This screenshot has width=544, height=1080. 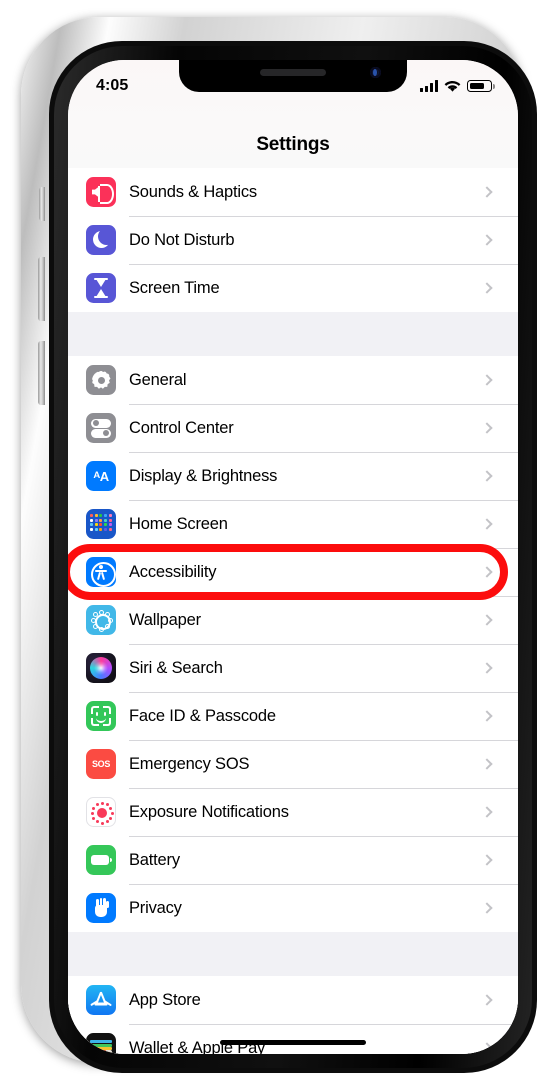 What do you see at coordinates (293, 620) in the screenshot?
I see `settings-row-wallpaper: Wallpaper` at bounding box center [293, 620].